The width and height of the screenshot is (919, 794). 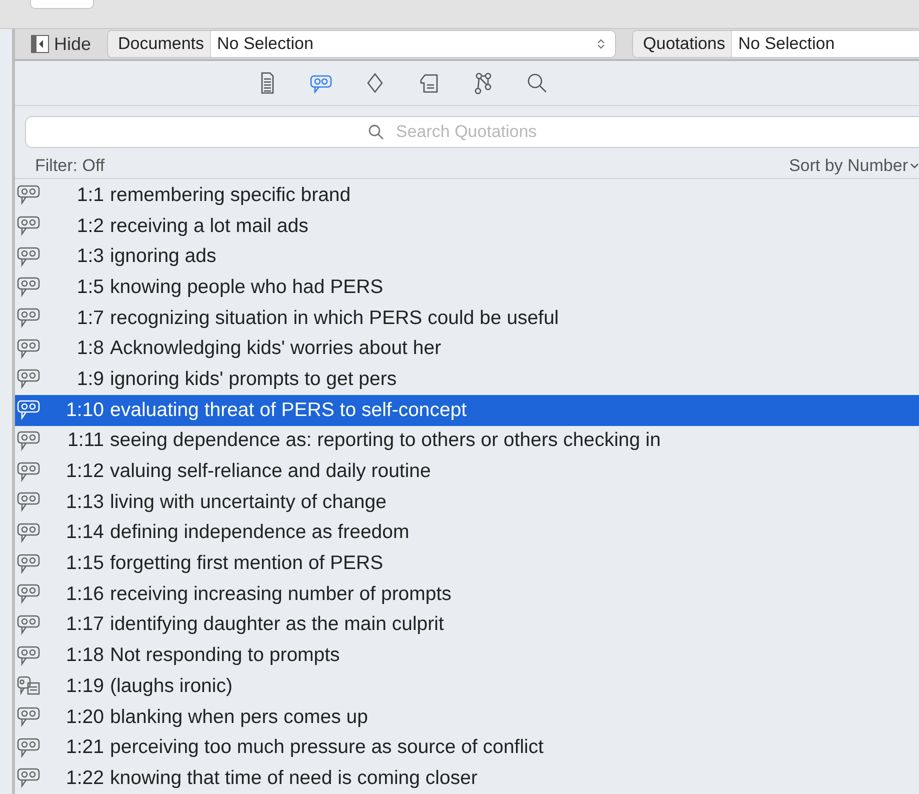 What do you see at coordinates (327, 748) in the screenshot?
I see `quotation-text: perceiving too much pressure as source of conflict` at bounding box center [327, 748].